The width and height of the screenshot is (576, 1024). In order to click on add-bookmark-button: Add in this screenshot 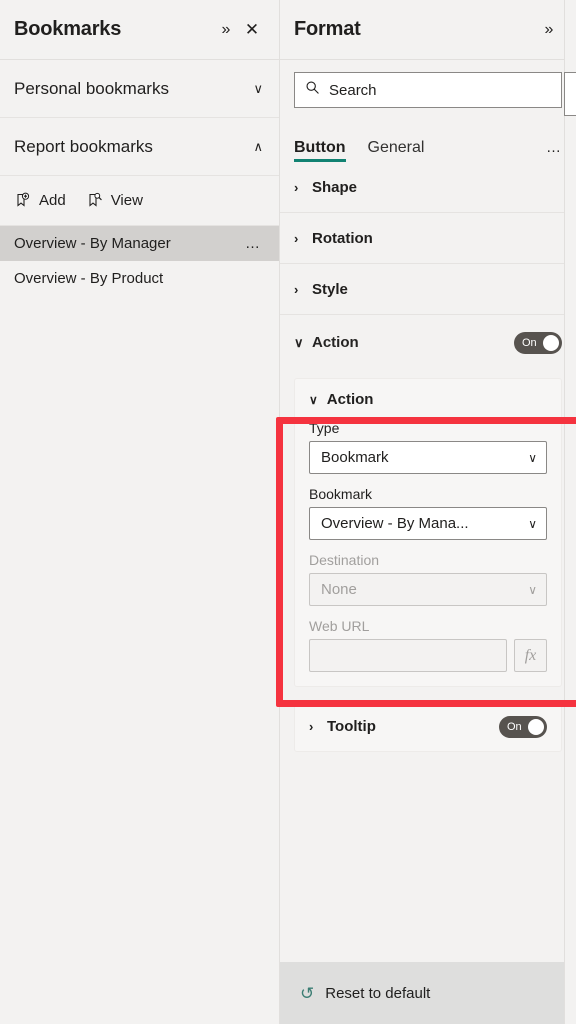, I will do `click(40, 201)`.